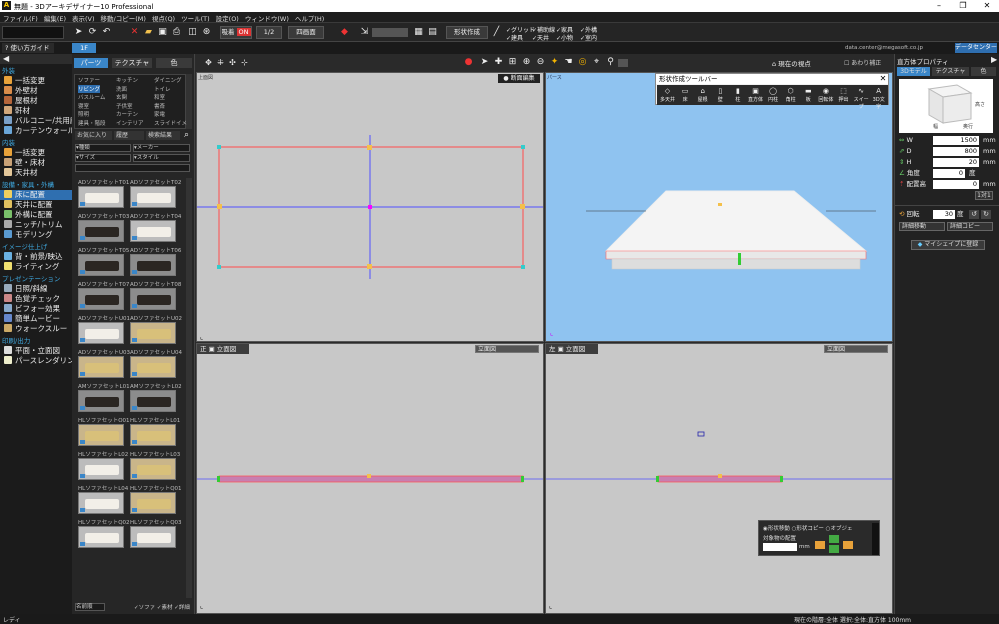 The width and height of the screenshot is (999, 624). I want to click on view-angle-field, so click(623, 63).